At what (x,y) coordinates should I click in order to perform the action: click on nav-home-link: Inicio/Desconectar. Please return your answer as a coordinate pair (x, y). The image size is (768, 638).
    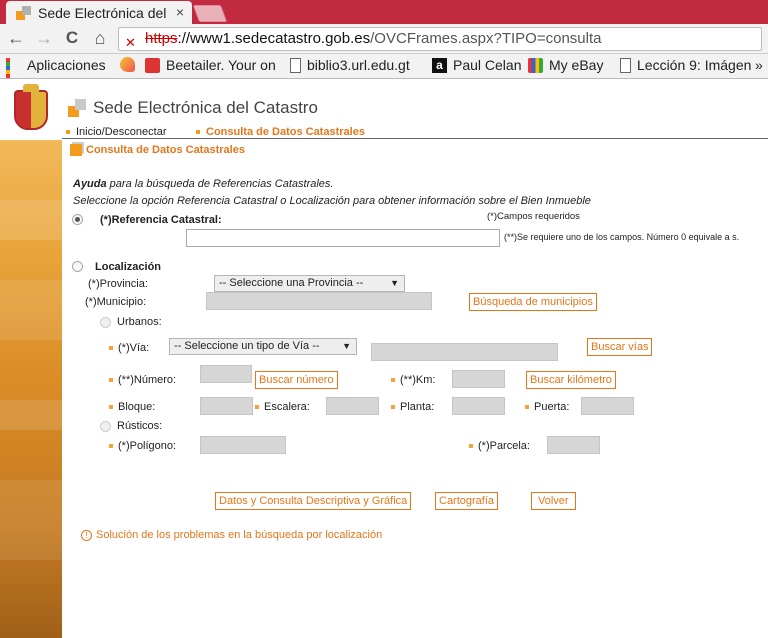
    Looking at the image, I should click on (116, 132).